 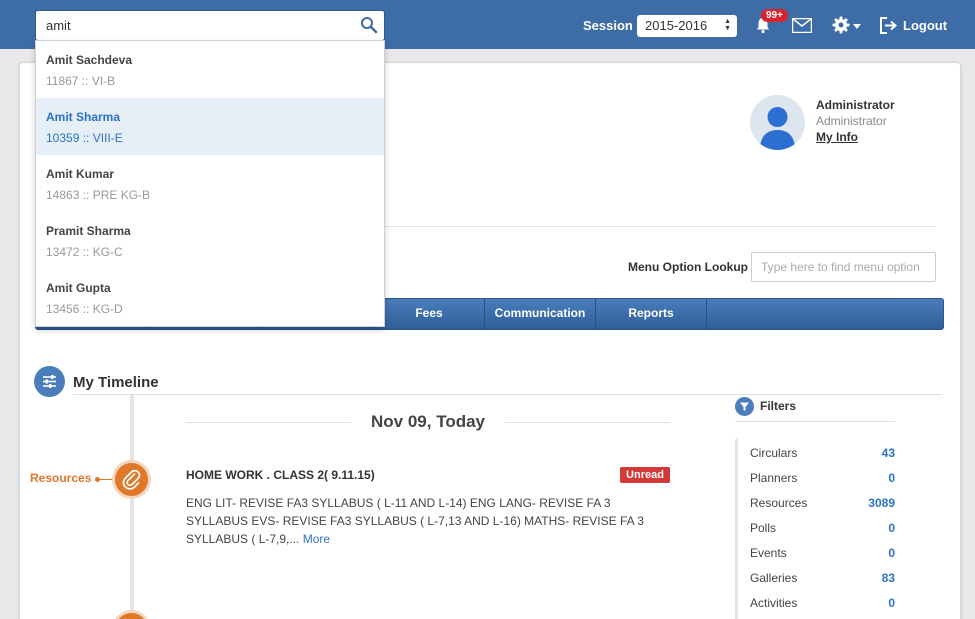 I want to click on suggestion-detail: 11867 :: VI-B, so click(x=81, y=81).